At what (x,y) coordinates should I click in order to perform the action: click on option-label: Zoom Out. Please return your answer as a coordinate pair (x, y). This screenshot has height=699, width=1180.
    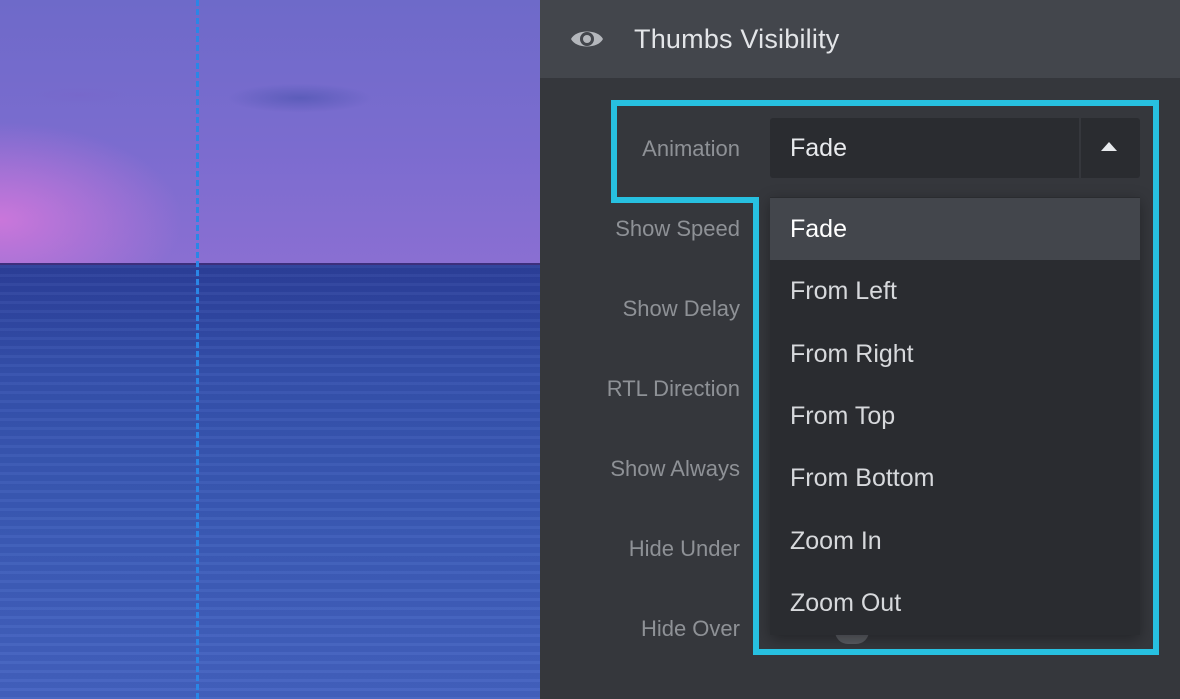
    Looking at the image, I should click on (846, 603).